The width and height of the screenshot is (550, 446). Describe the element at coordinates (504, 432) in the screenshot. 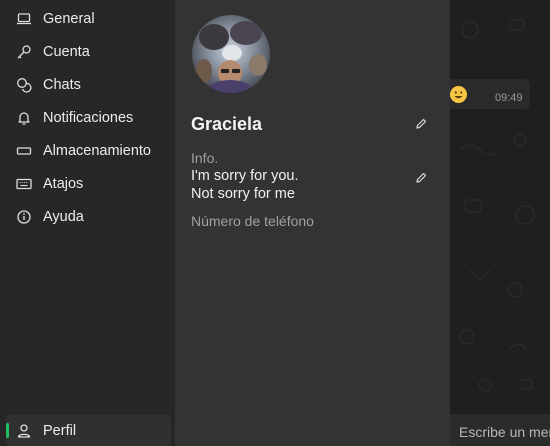

I see `composer-placeholder: Escribe un mensaje` at that location.